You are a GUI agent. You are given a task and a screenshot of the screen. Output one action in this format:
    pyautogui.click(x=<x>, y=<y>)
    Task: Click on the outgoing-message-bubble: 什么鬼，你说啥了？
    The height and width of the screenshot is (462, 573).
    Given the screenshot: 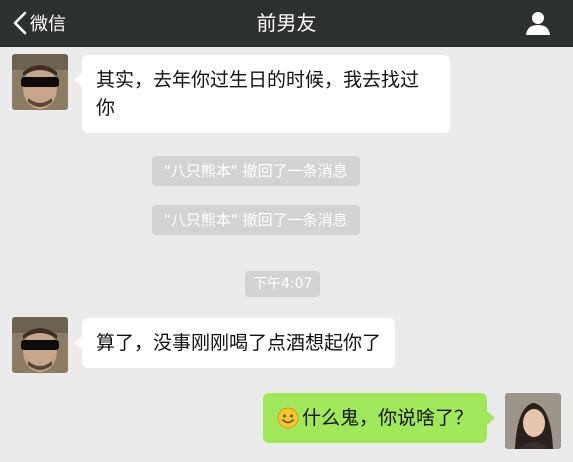 What is the action you would take?
    pyautogui.click(x=379, y=418)
    